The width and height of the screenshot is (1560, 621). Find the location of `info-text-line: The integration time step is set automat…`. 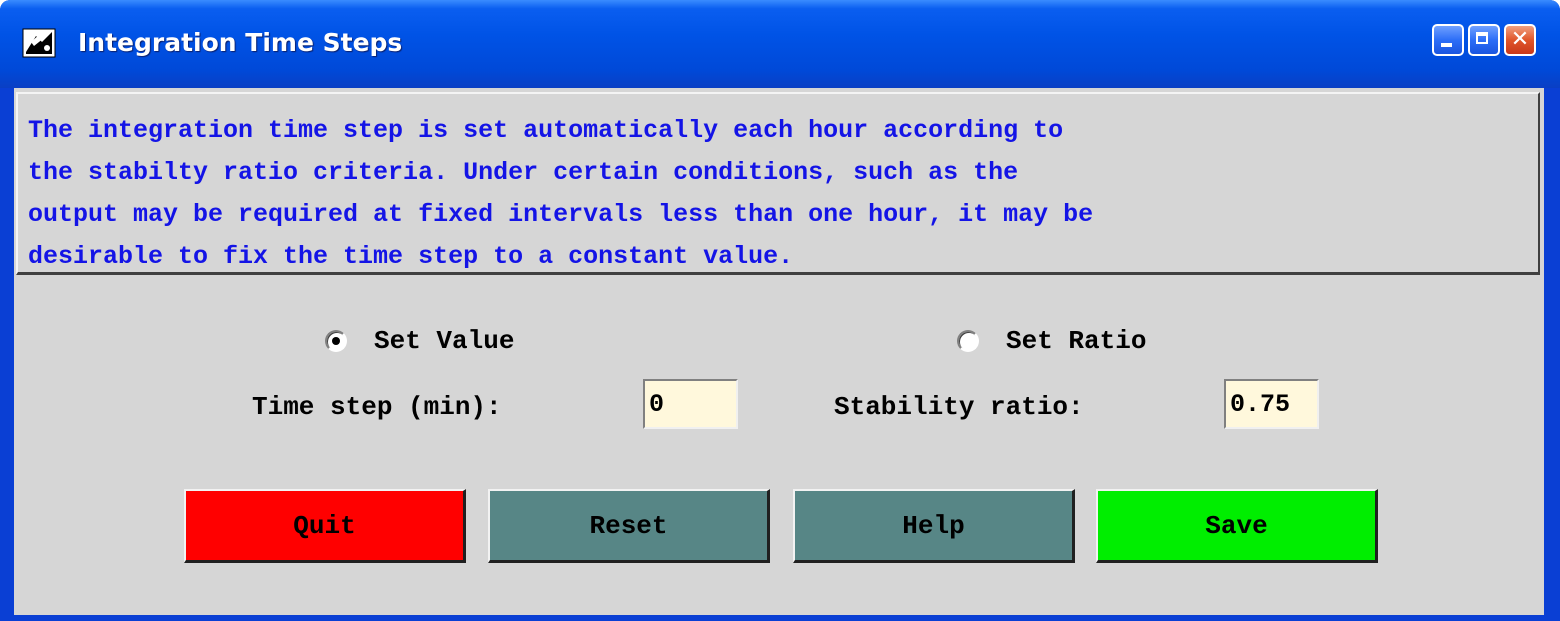

info-text-line: The integration time step is set automat… is located at coordinates (546, 130).